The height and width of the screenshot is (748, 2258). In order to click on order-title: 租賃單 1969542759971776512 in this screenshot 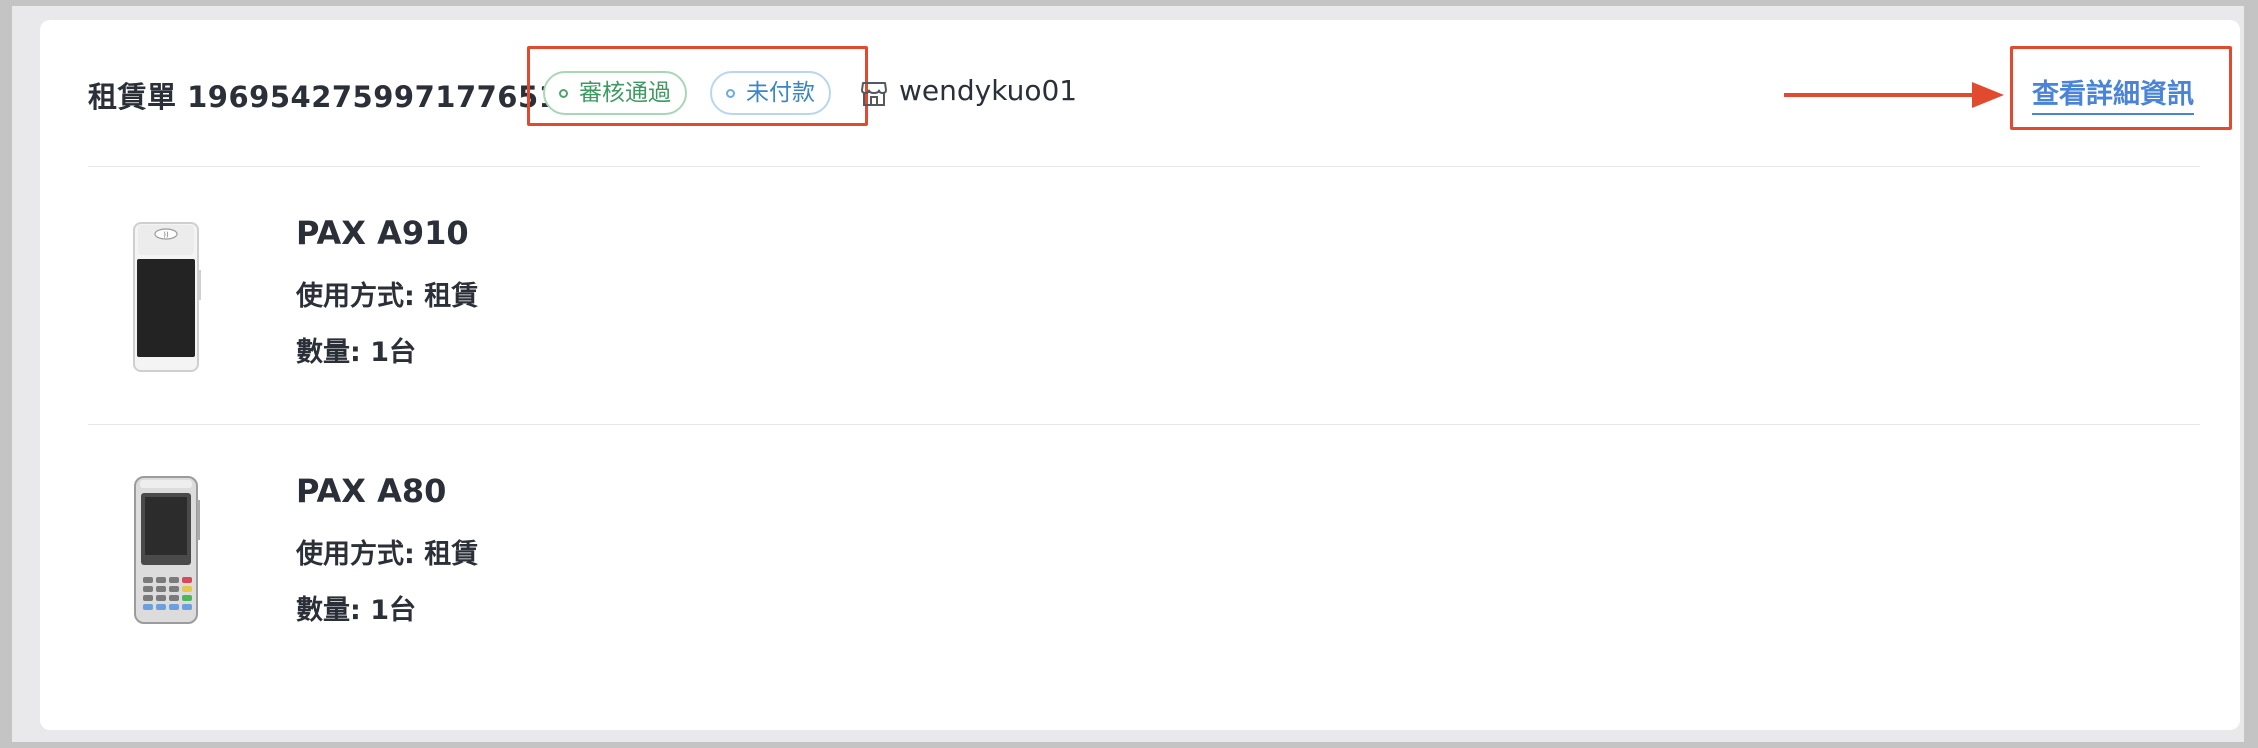, I will do `click(334, 95)`.